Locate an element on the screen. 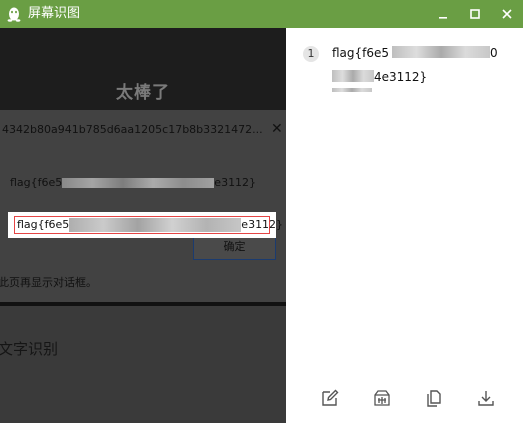 The width and height of the screenshot is (523, 423). window-controls is located at coordinates (475, 14).